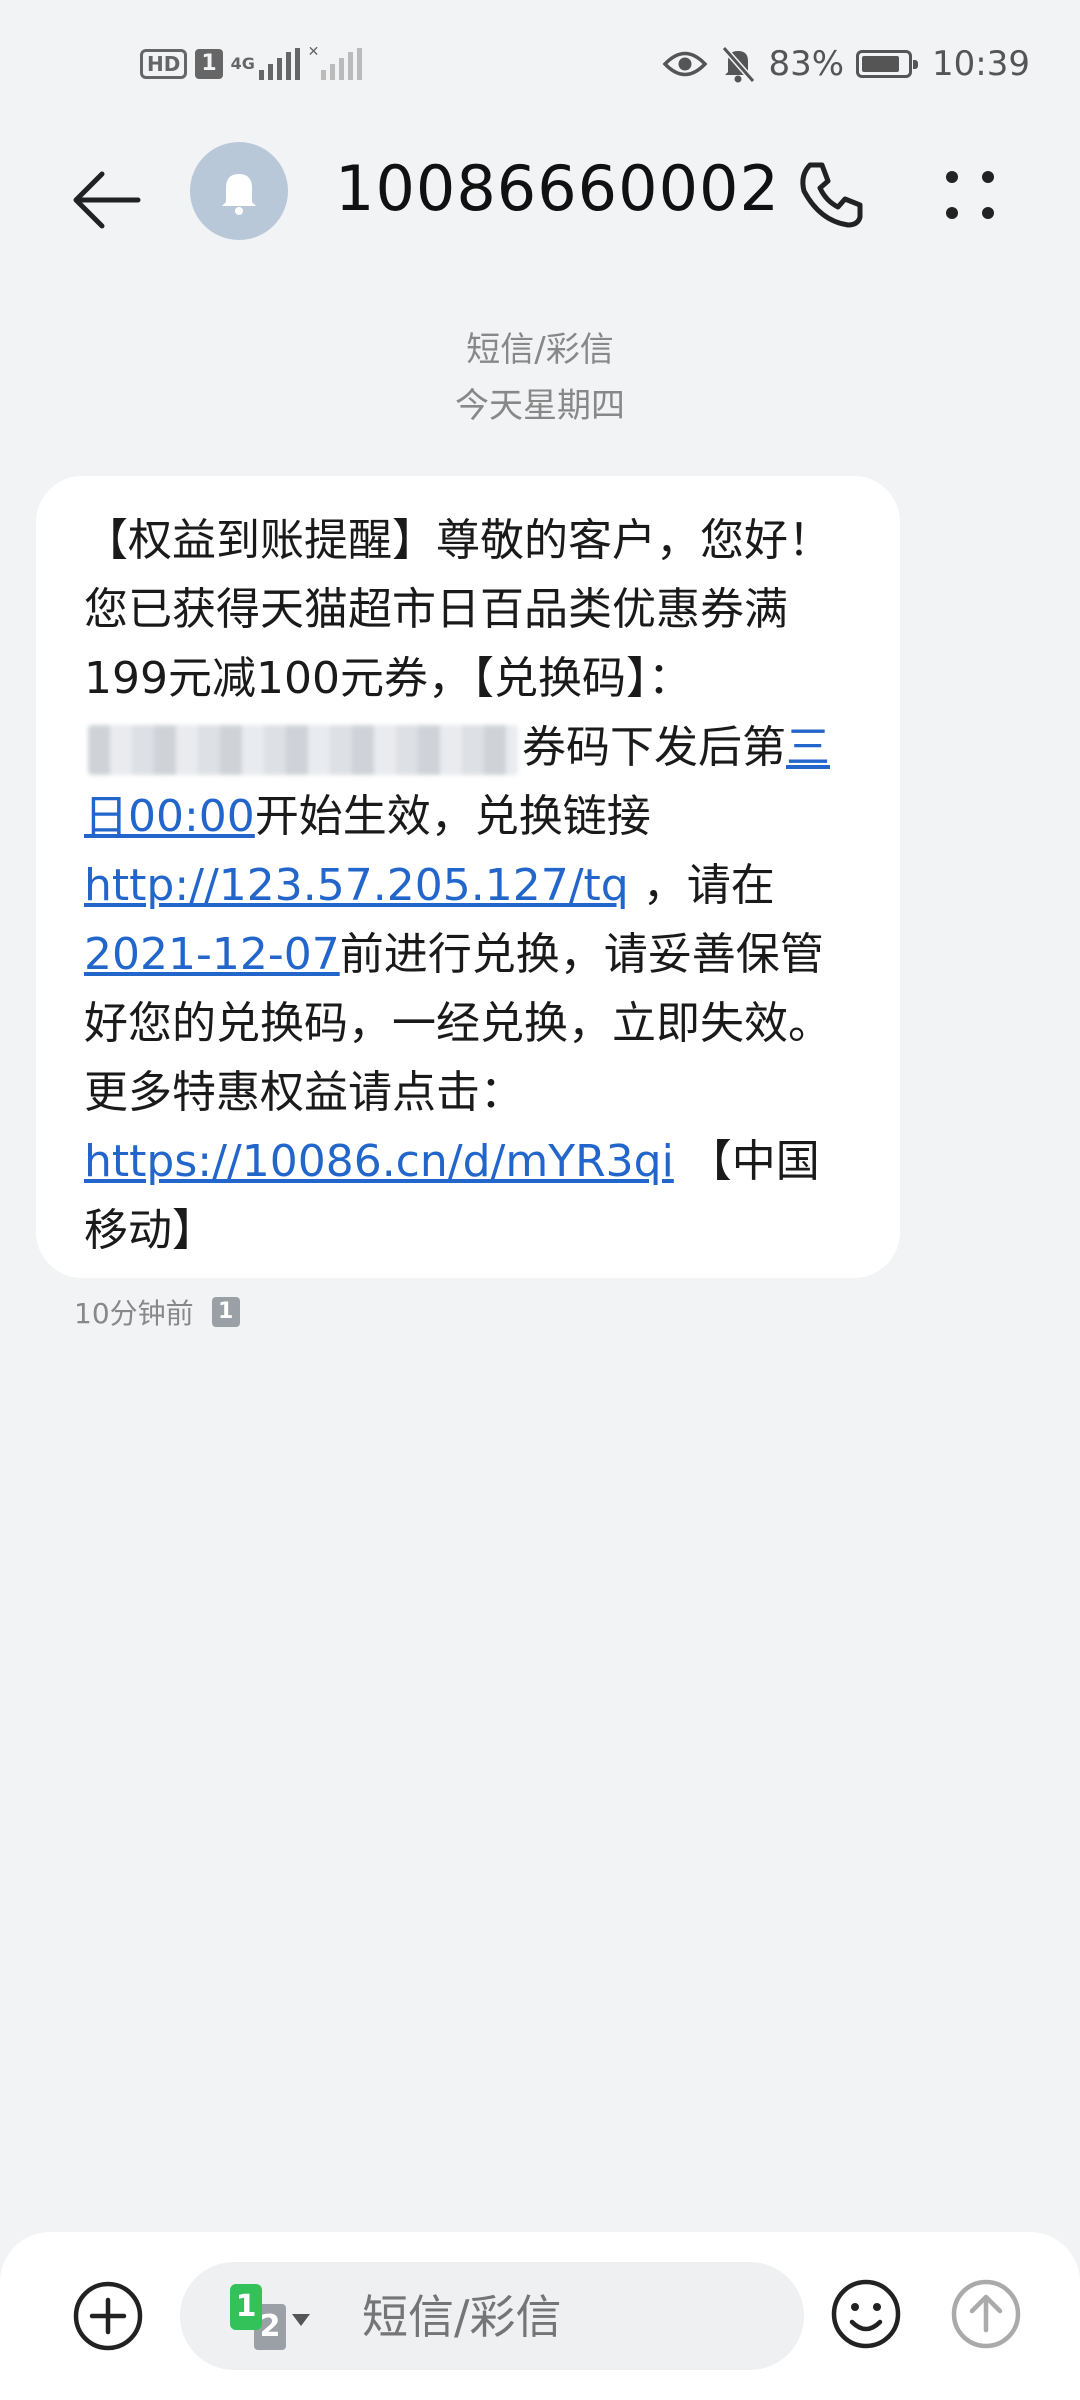 The height and width of the screenshot is (2400, 1080). What do you see at coordinates (452, 816) in the screenshot?
I see `message-text-part: 开始生效，兑换链接` at bounding box center [452, 816].